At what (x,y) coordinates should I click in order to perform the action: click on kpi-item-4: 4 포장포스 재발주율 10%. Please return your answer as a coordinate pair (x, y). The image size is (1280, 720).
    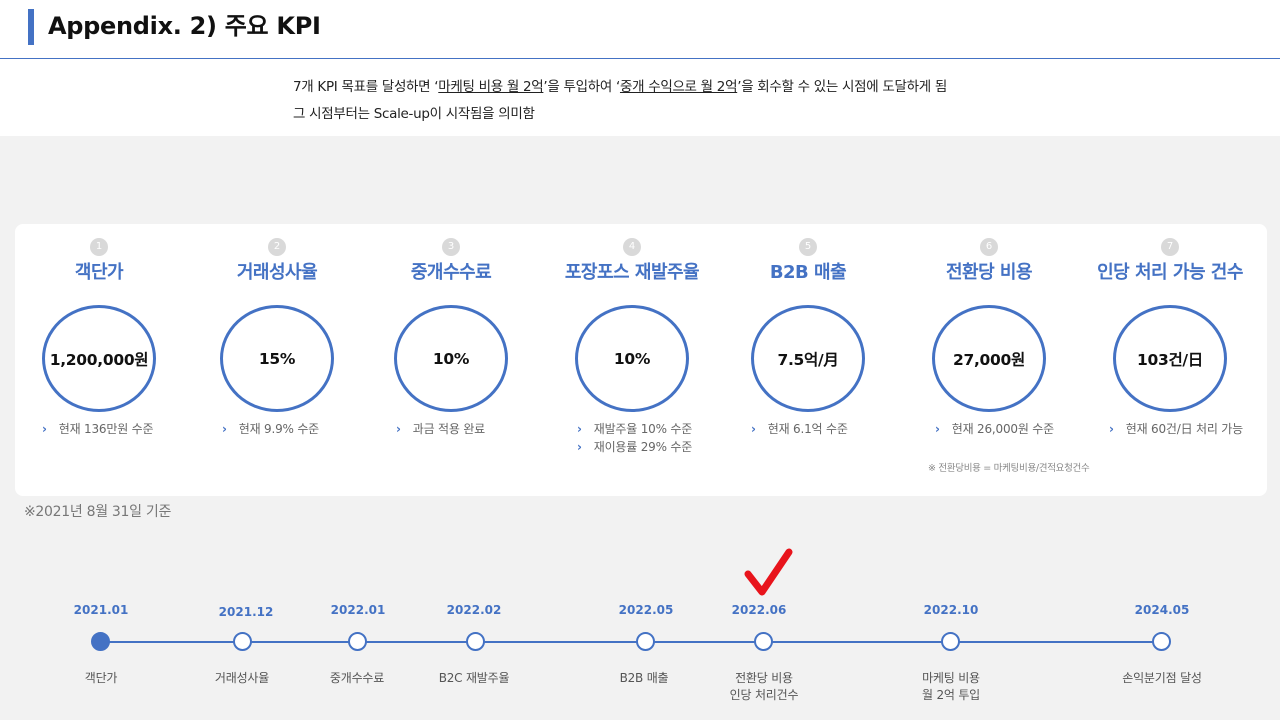
    Looking at the image, I should click on (632, 325).